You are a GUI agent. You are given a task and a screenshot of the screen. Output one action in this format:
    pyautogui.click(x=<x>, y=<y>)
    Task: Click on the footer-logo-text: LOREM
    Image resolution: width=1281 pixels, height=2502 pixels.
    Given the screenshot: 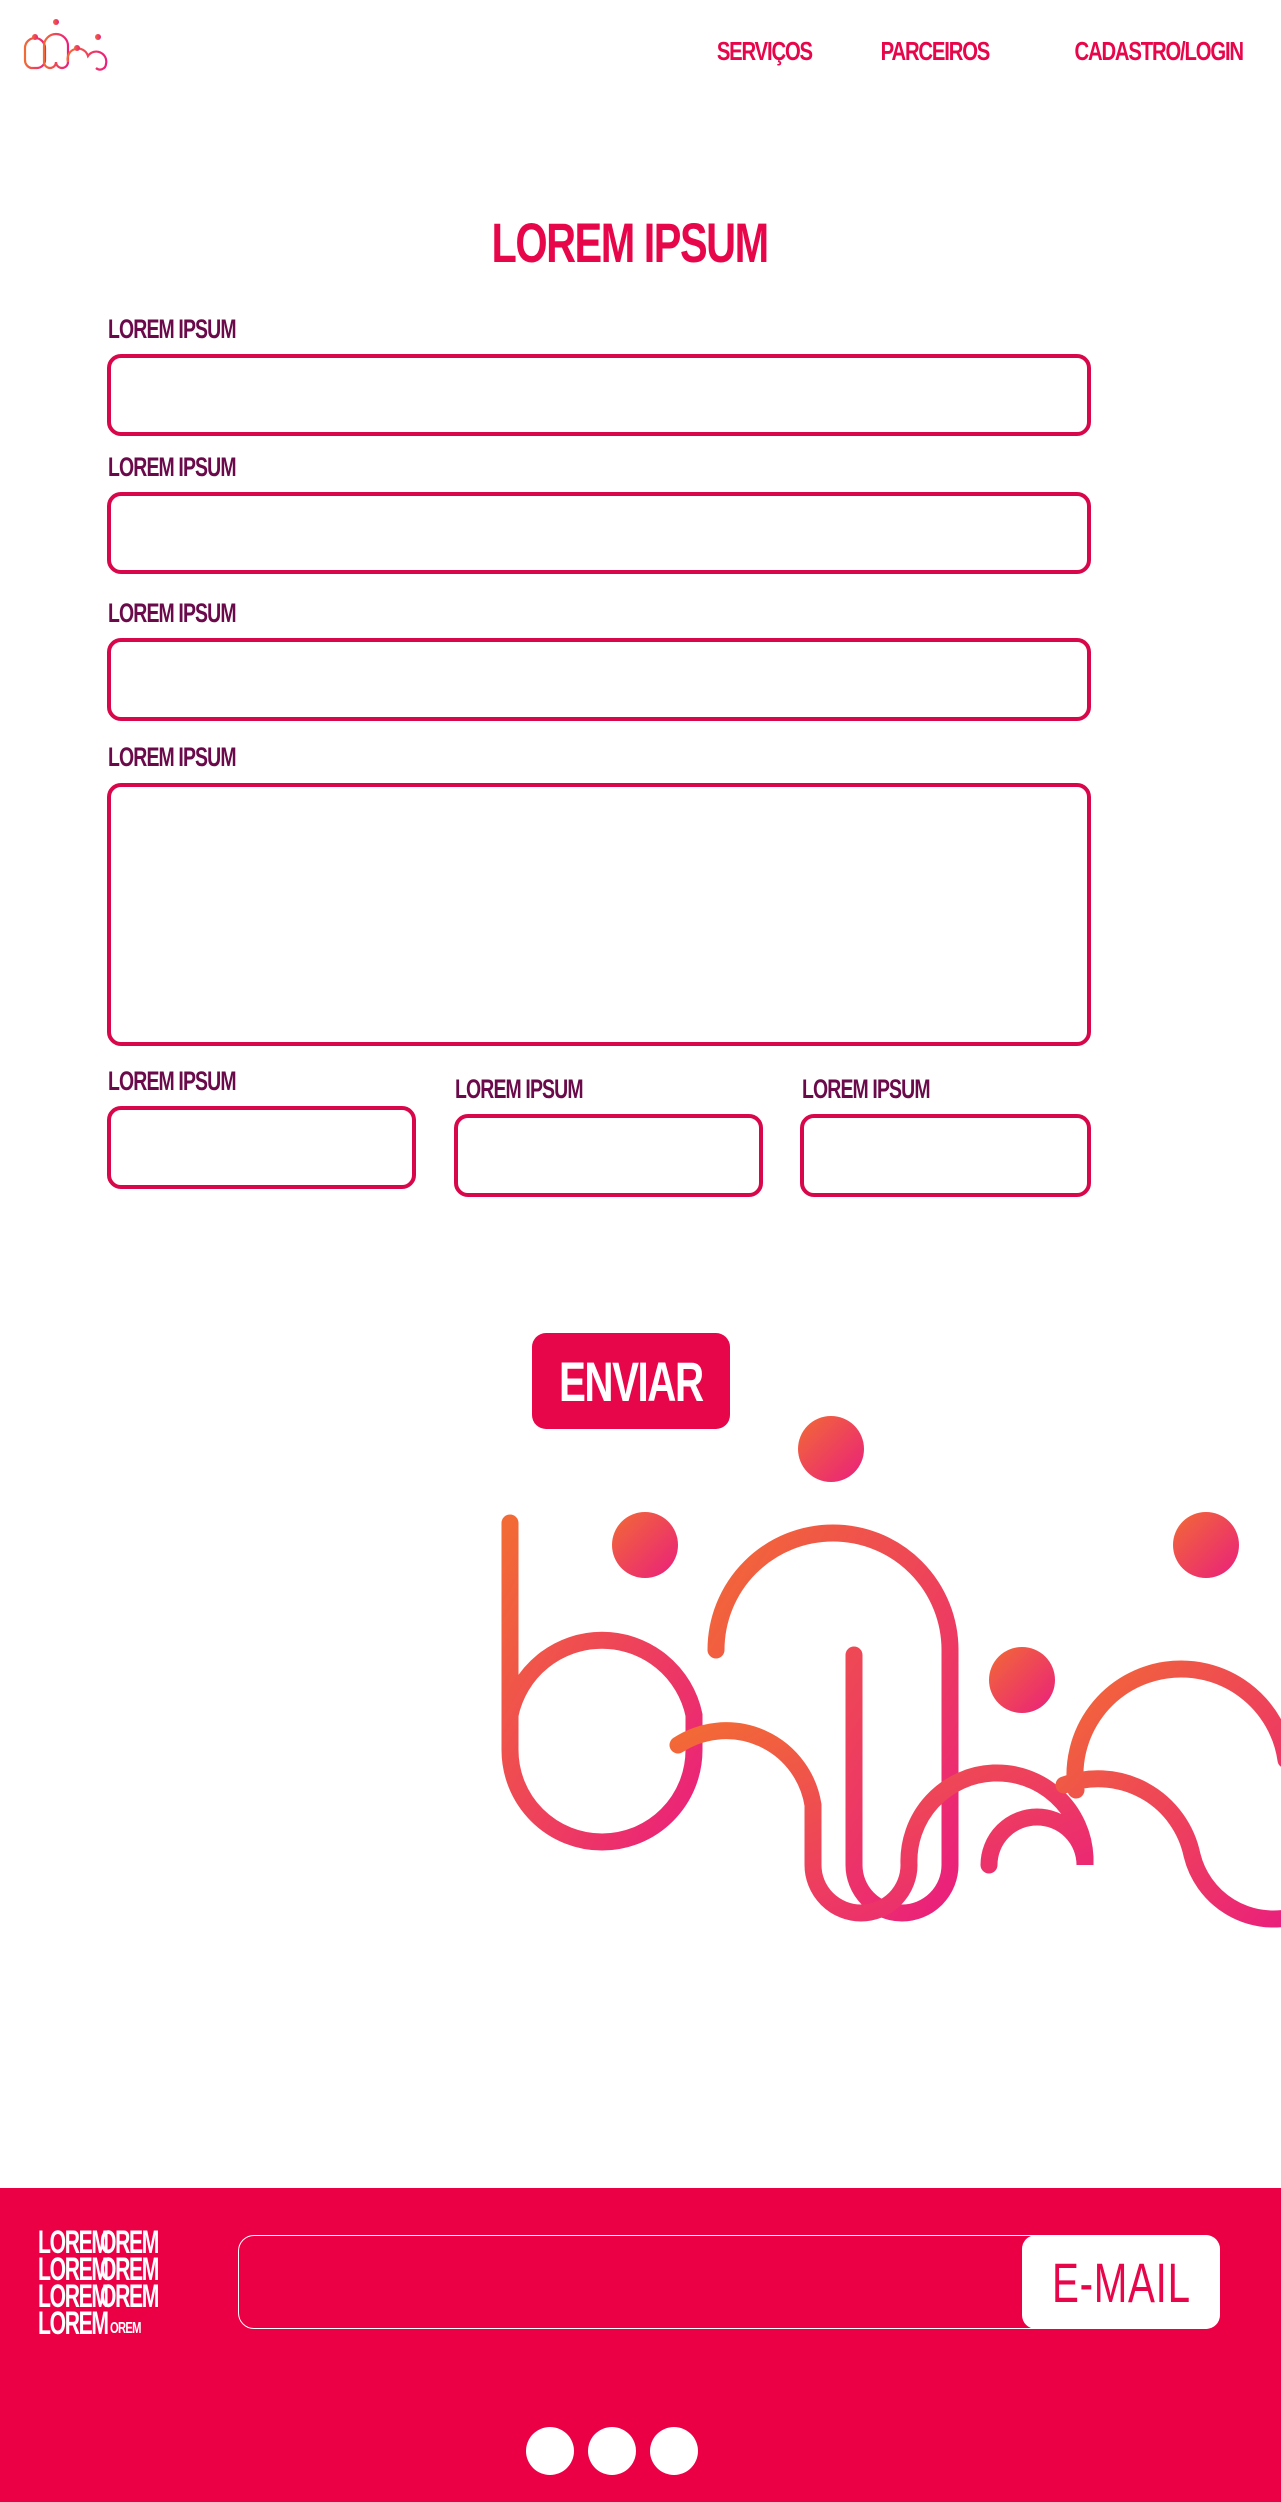 What is the action you would take?
    pyautogui.click(x=73, y=2323)
    